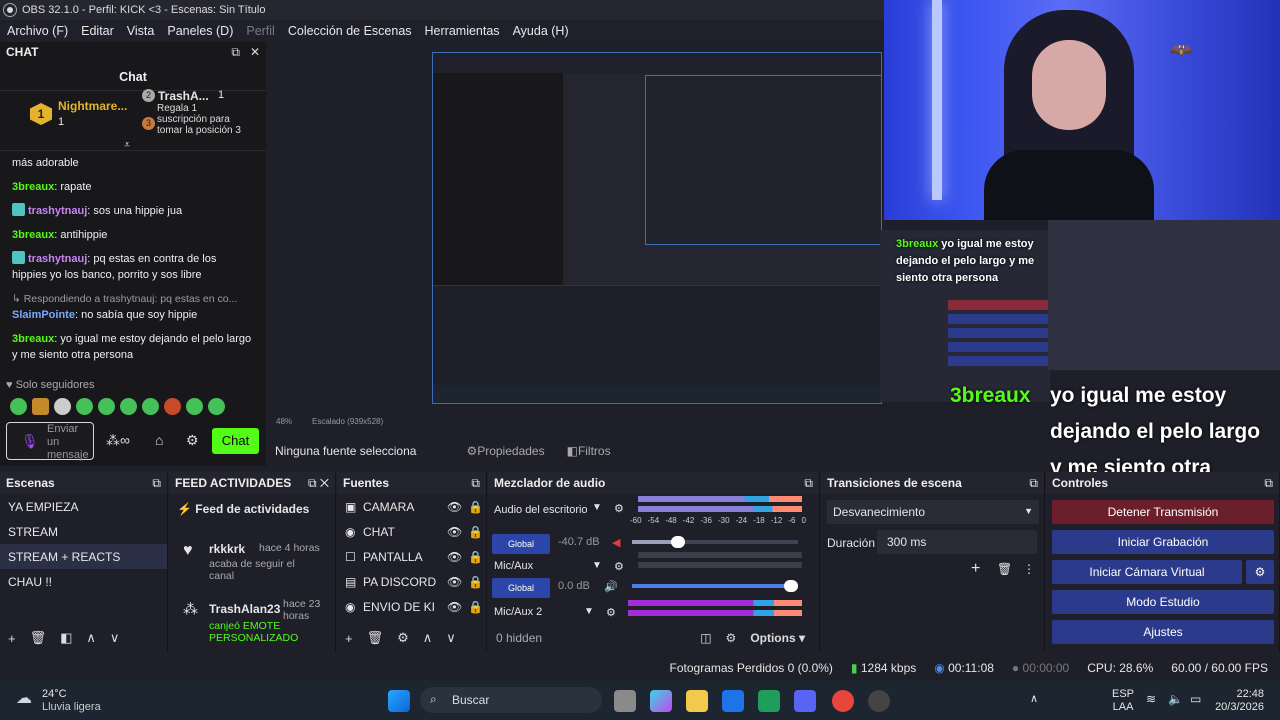 The width and height of the screenshot is (1280, 720). I want to click on more-icon: ⋮, so click(1029, 569).